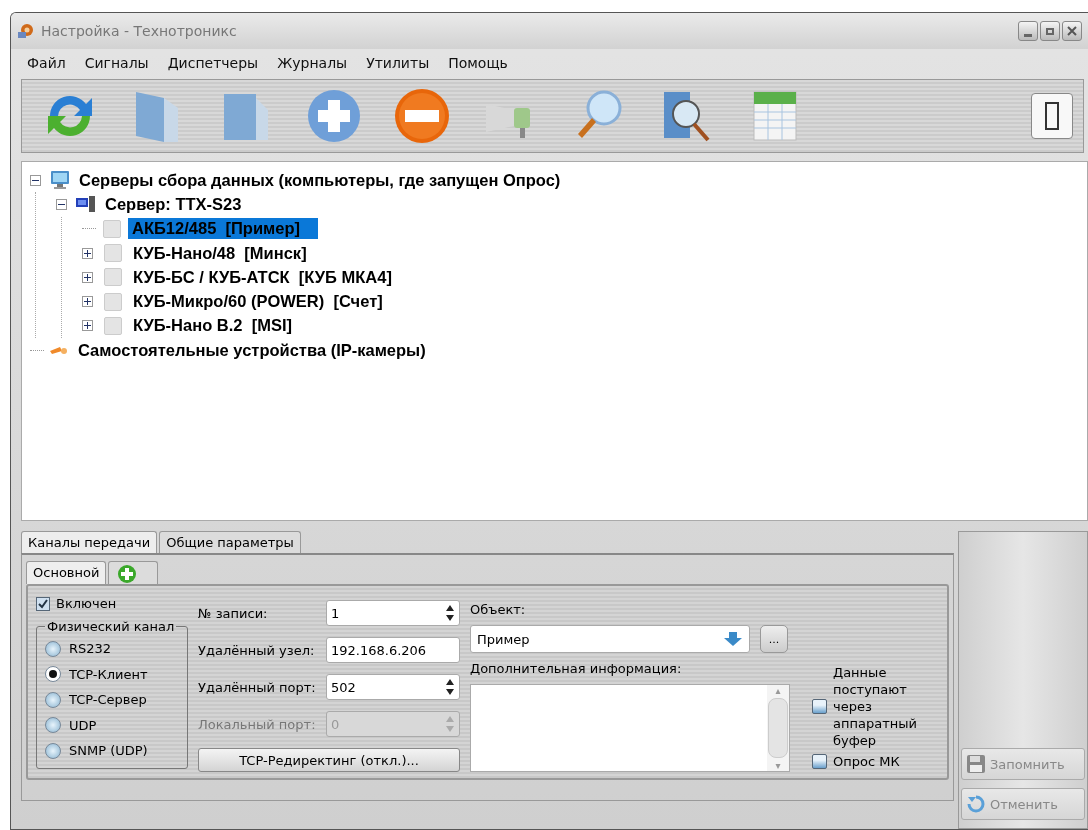 This screenshot has height=830, width=1088. Describe the element at coordinates (1052, 116) in the screenshot. I see `toggle-switch-icon` at that location.